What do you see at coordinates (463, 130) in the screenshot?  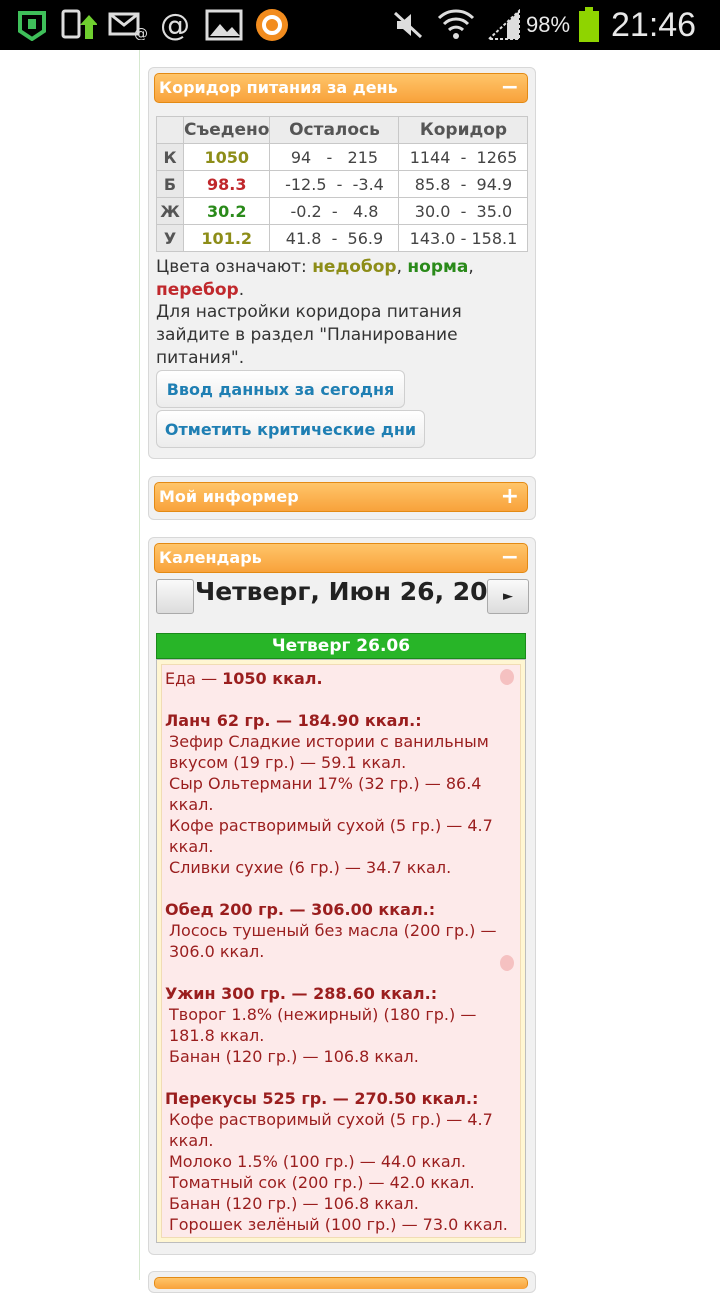 I see `table-header-corridor: Коридор` at bounding box center [463, 130].